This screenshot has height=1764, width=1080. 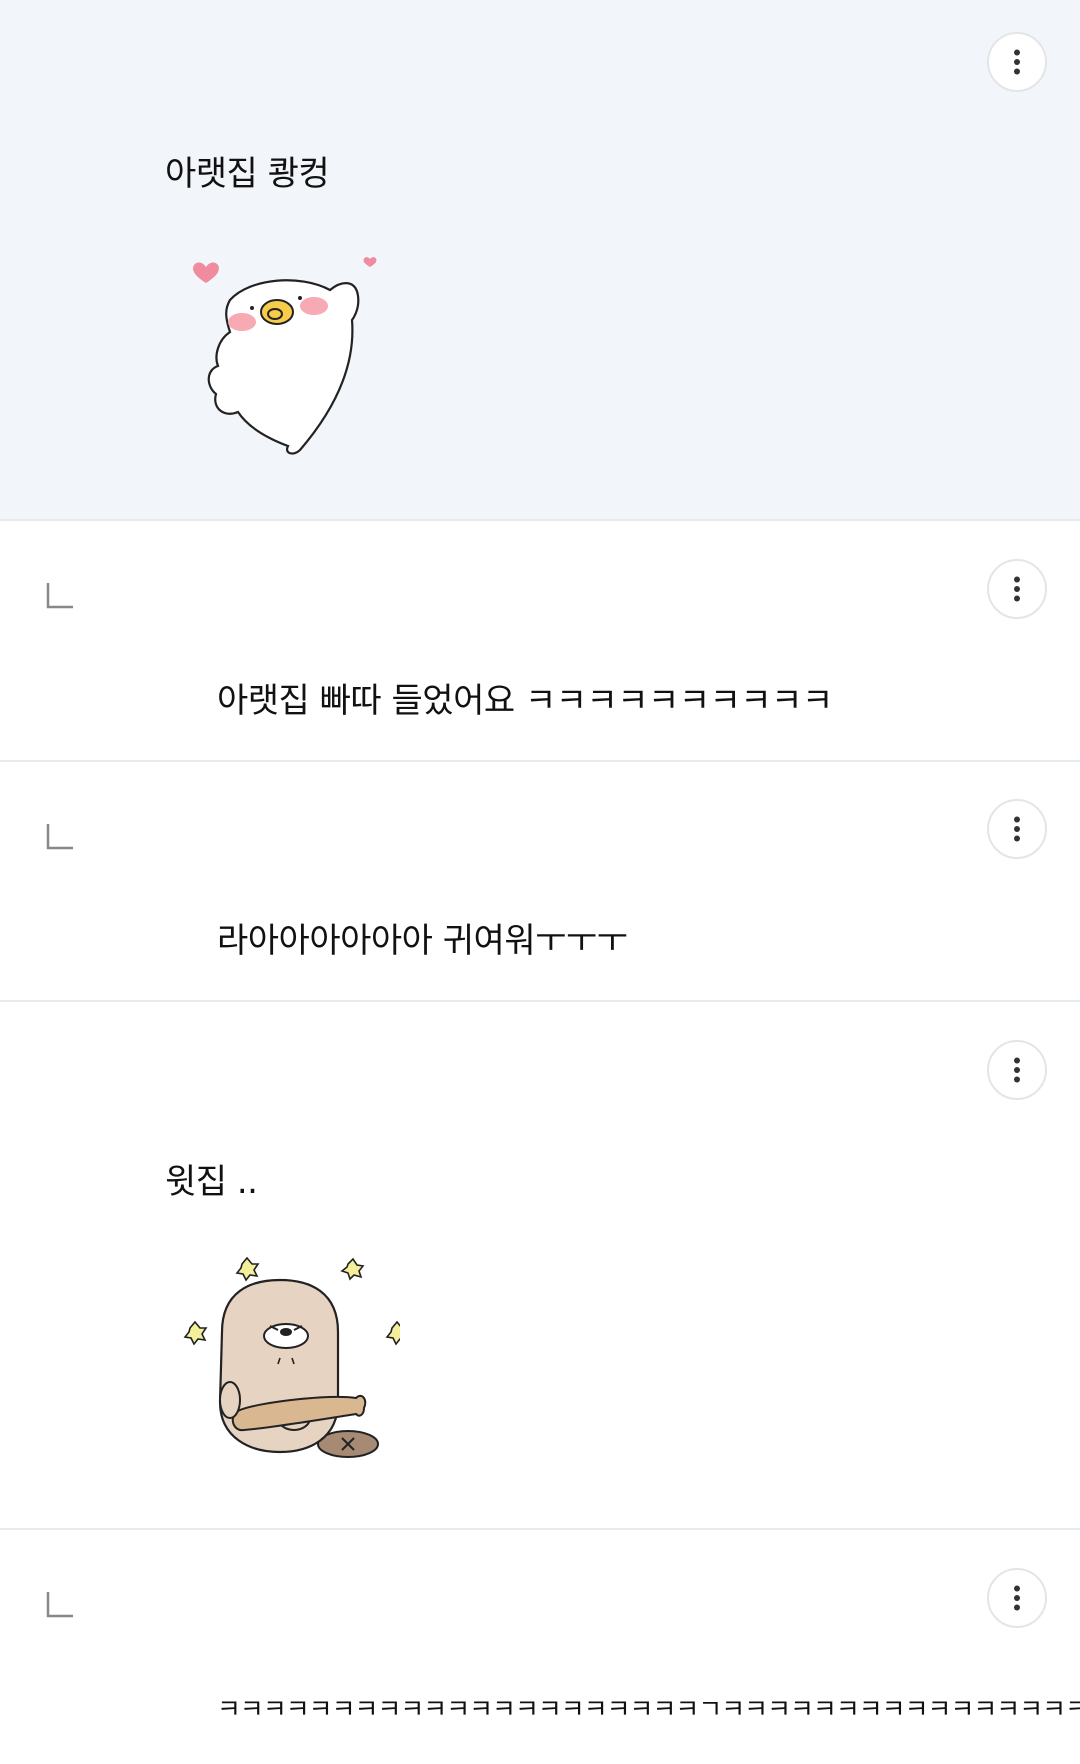 What do you see at coordinates (211, 1182) in the screenshot?
I see `comment-text: 윗집 ..` at bounding box center [211, 1182].